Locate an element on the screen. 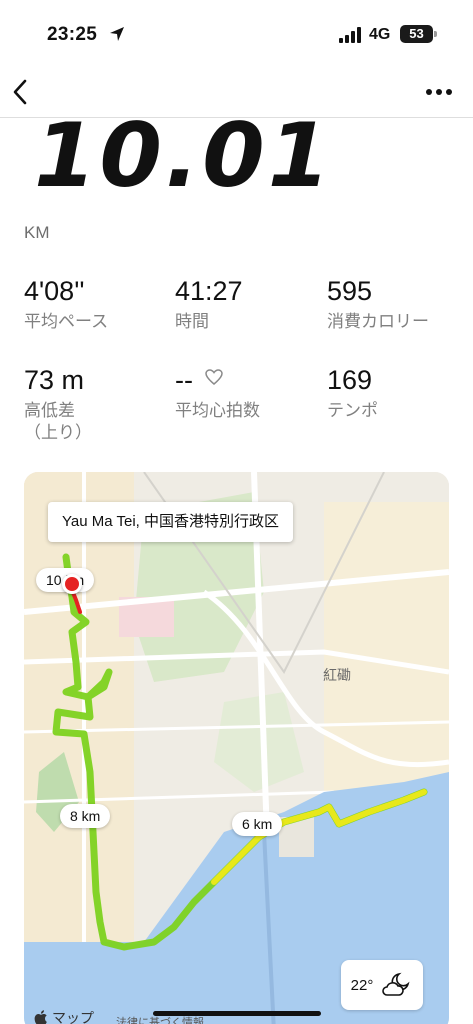  home-indicator is located at coordinates (237, 1013).